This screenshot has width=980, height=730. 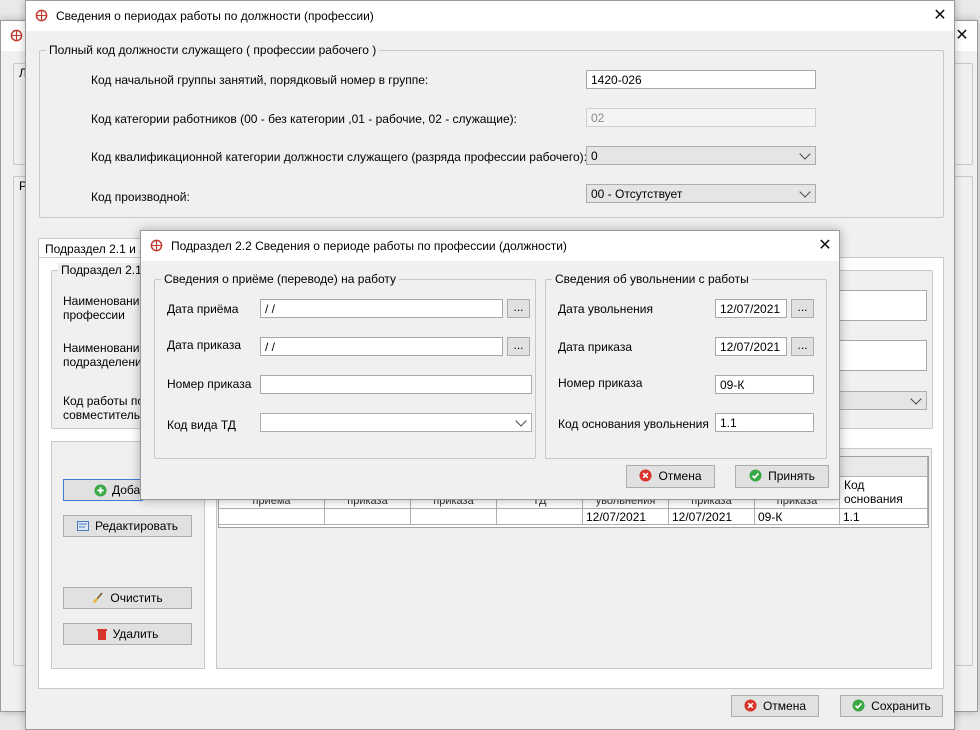 What do you see at coordinates (626, 517) in the screenshot?
I see `table-cell-dismiss-date: 12/07/2021` at bounding box center [626, 517].